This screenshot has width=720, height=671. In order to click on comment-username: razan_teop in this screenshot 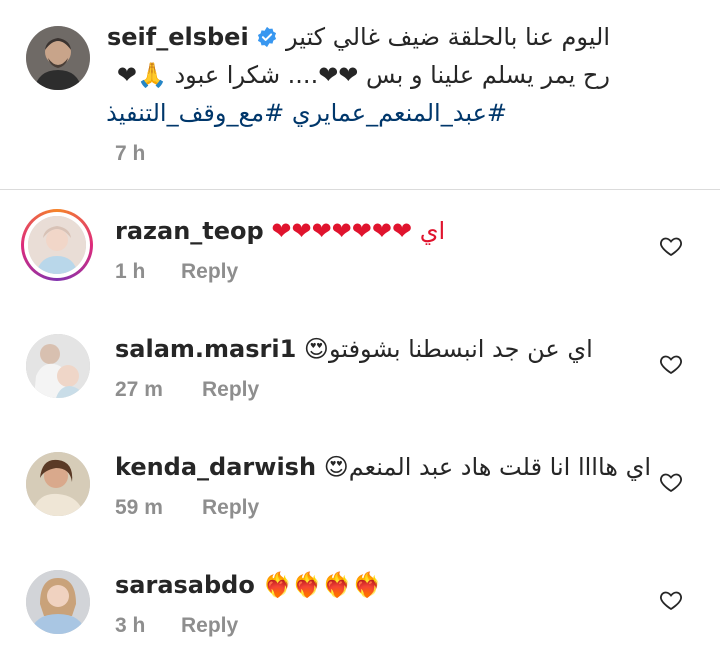, I will do `click(189, 231)`.